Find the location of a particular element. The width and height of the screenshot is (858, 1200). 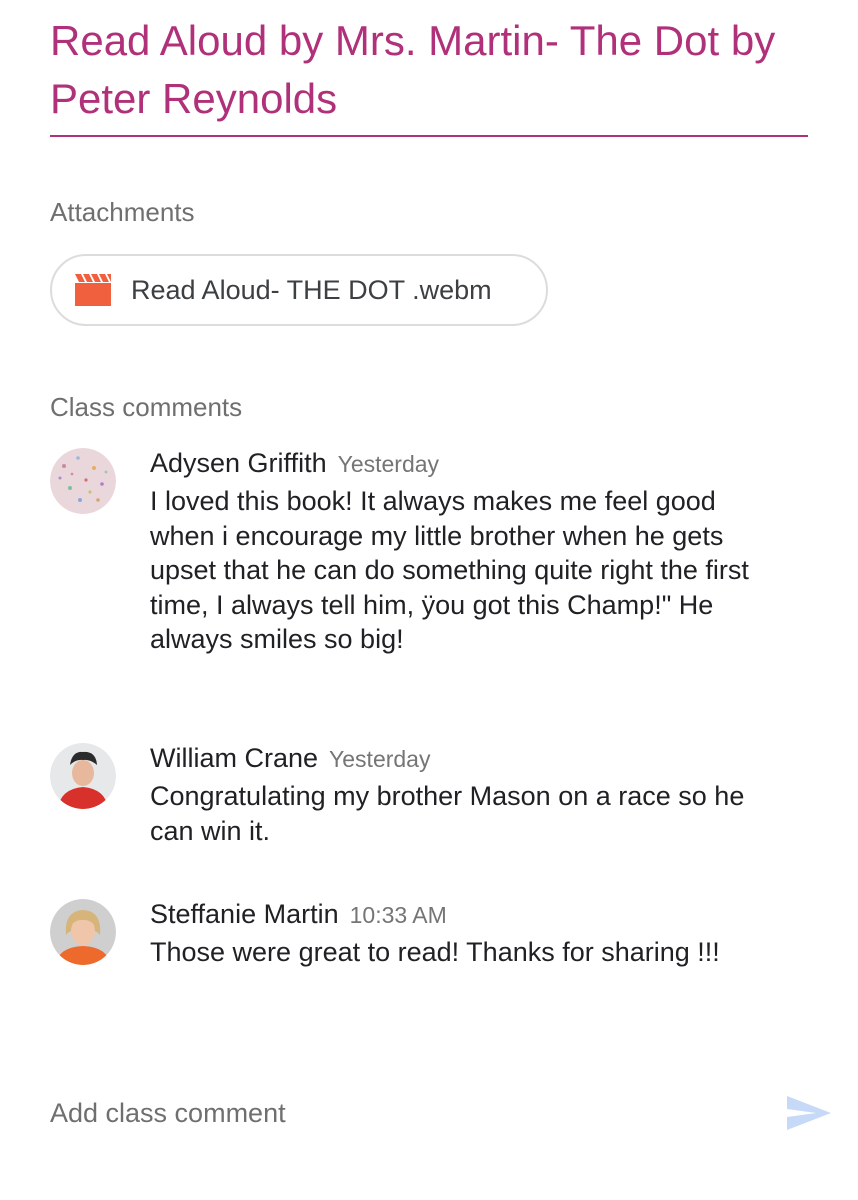

video-icon is located at coordinates (93, 290).